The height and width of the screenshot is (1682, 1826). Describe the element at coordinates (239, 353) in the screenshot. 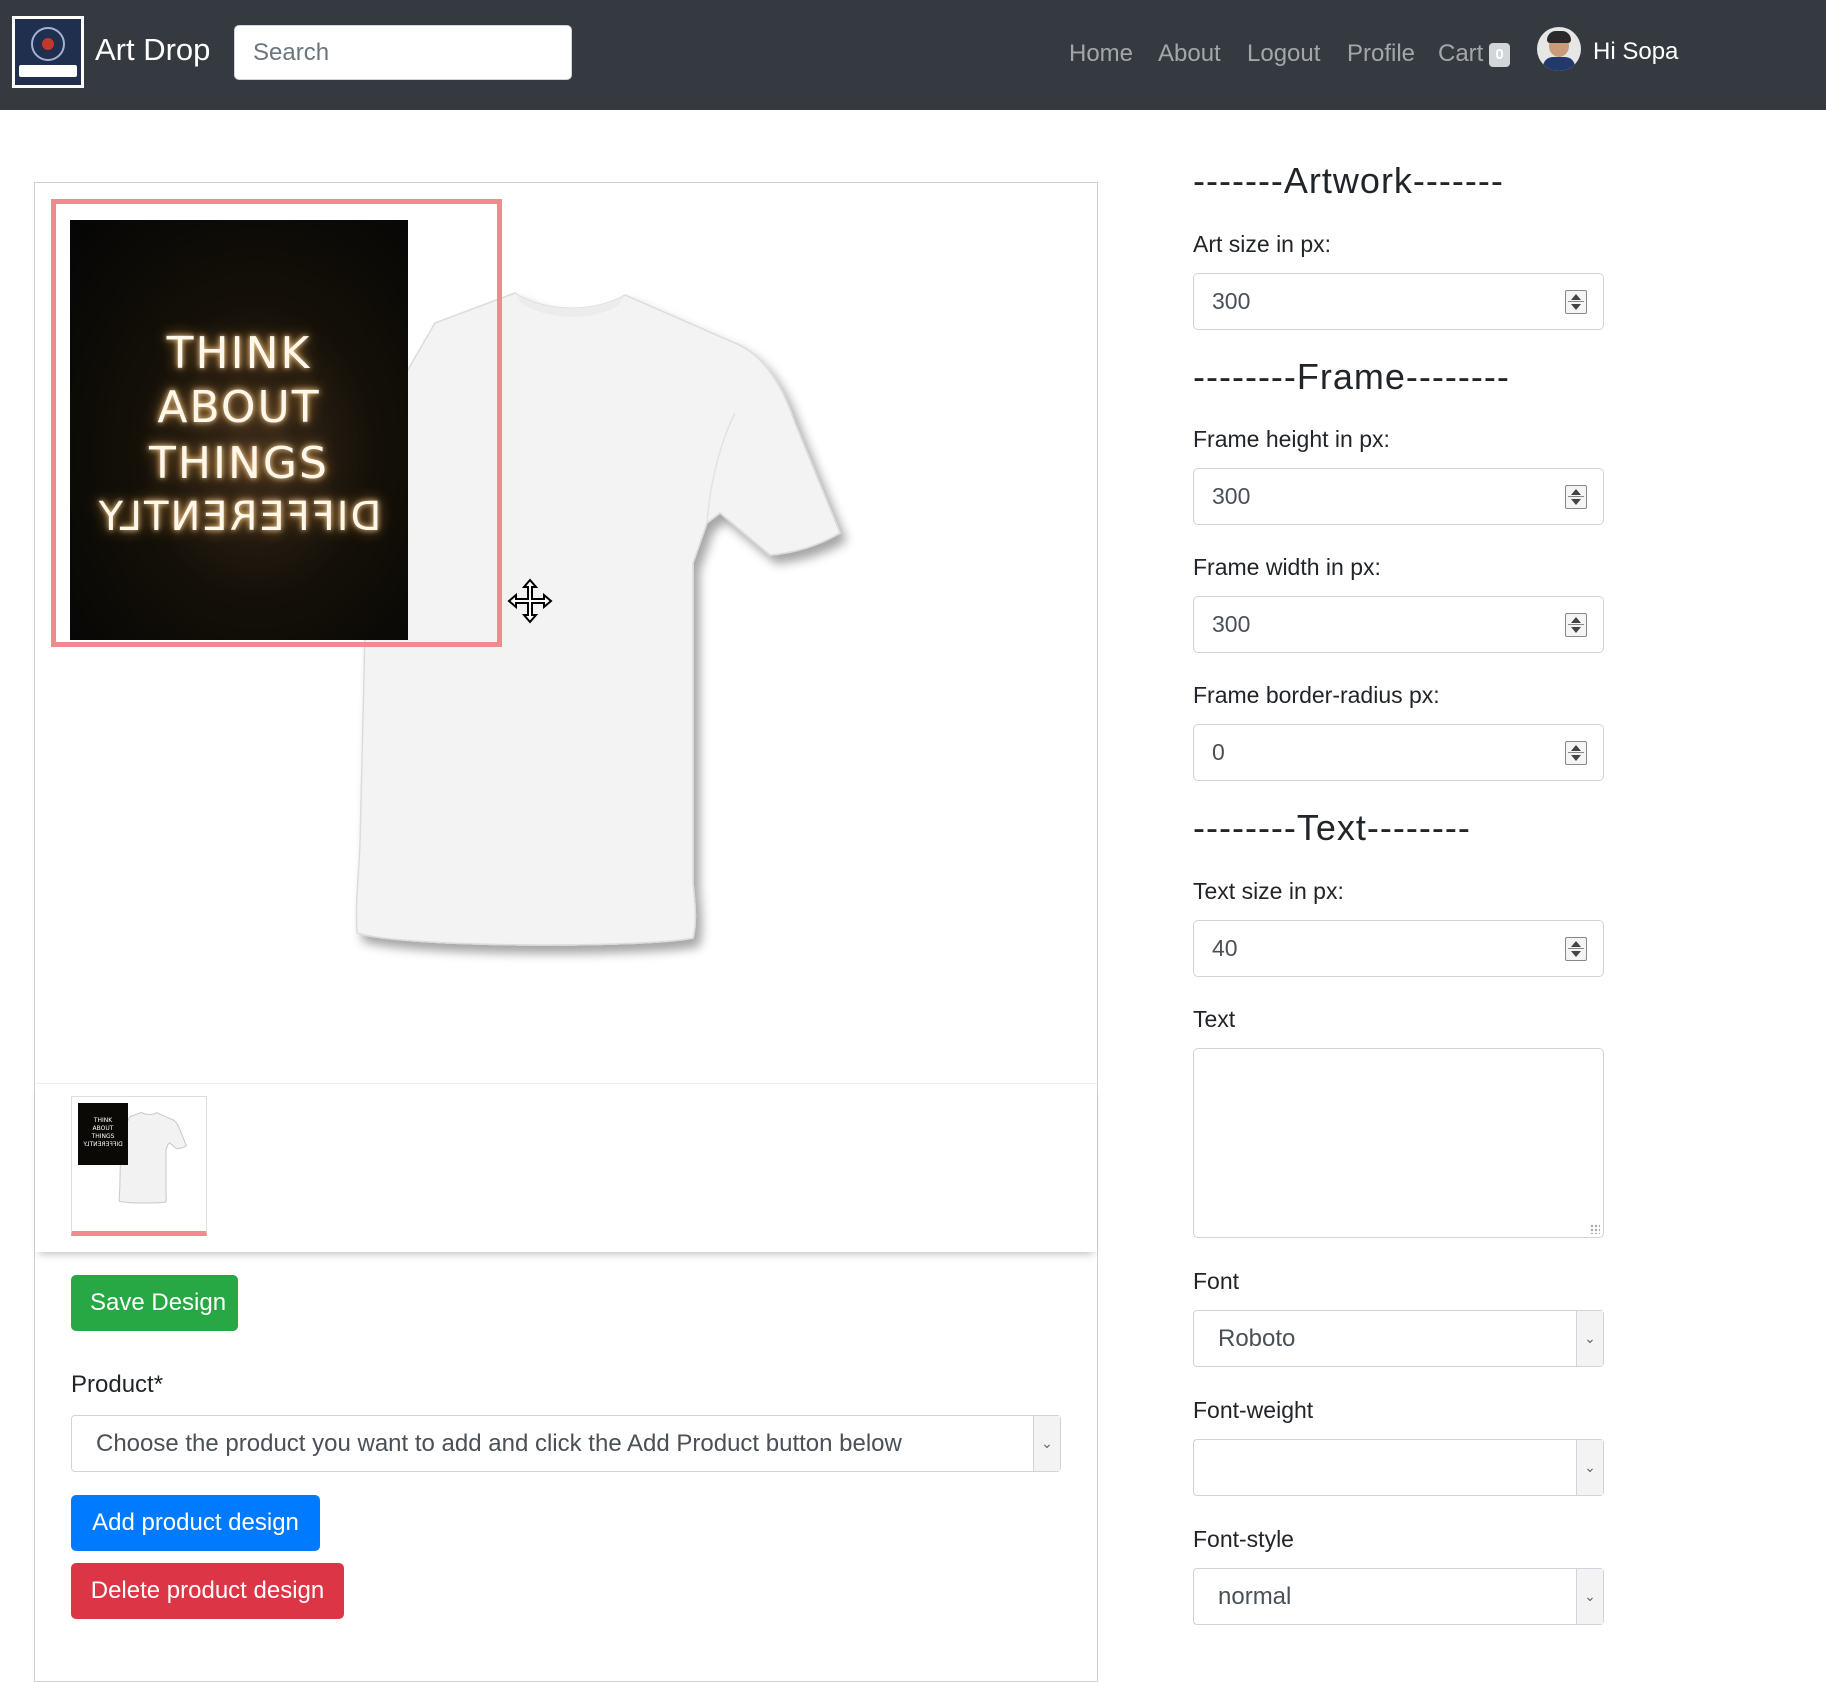

I see `artwork-line-1: THINK` at that location.